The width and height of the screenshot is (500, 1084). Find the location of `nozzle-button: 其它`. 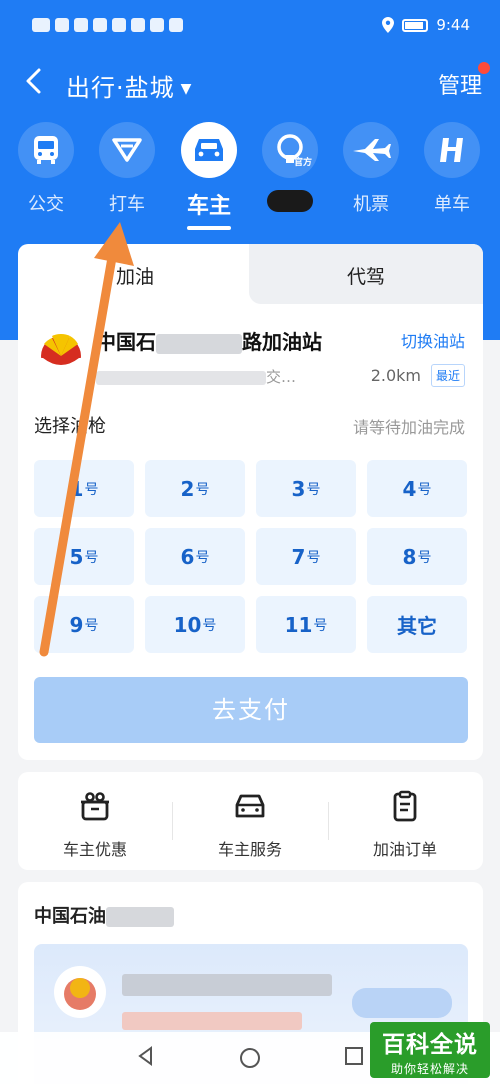

nozzle-button: 其它 is located at coordinates (417, 624).